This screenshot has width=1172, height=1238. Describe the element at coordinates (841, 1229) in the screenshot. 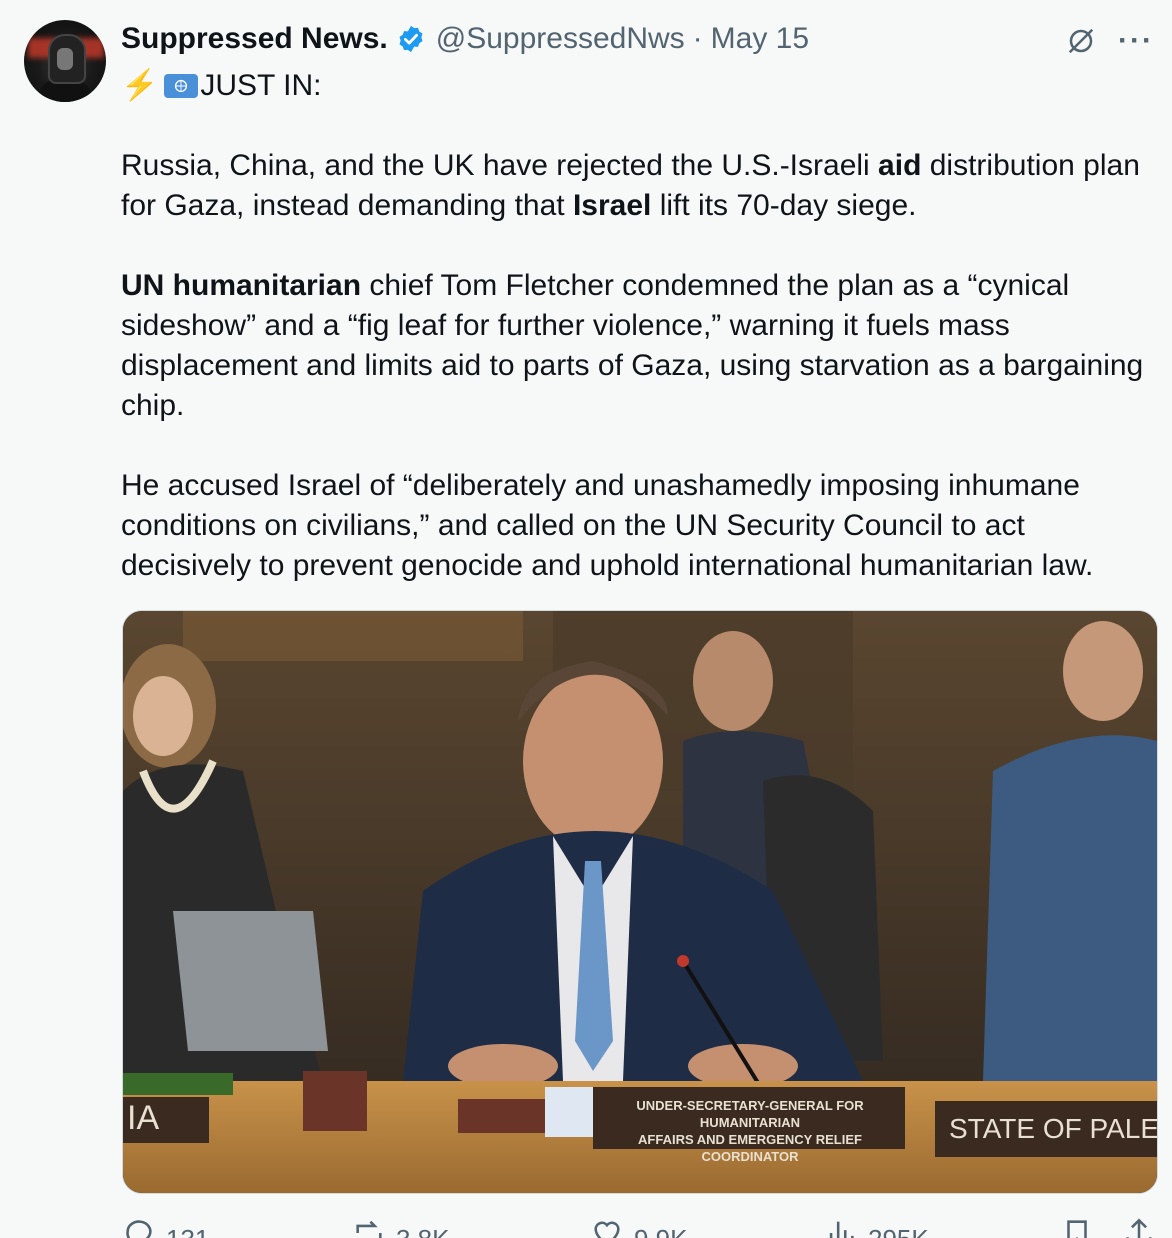

I see `views-icon` at that location.